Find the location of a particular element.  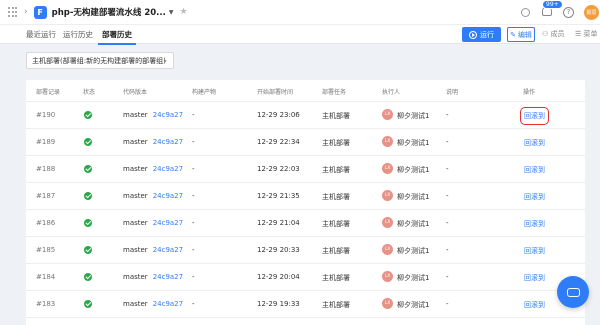

deploy-record-id: #188 is located at coordinates (45, 169).